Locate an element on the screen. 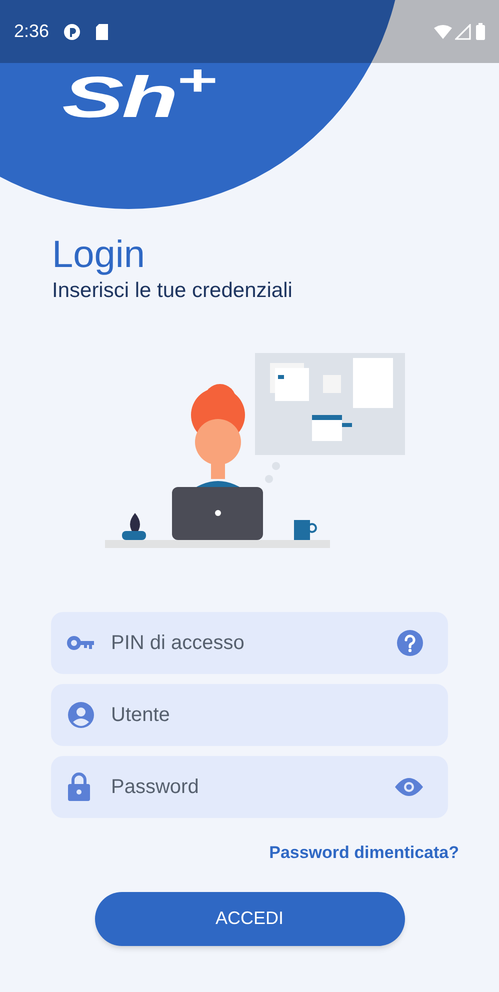 The width and height of the screenshot is (499, 992). login-button: ACCEDI is located at coordinates (249, 919).